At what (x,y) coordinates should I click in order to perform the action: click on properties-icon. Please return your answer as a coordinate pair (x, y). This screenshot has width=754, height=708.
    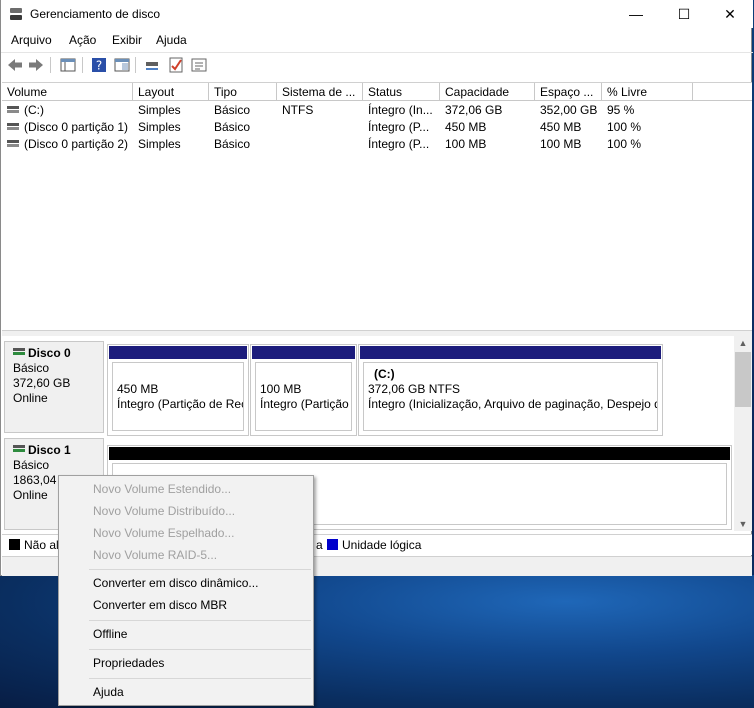
    Looking at the image, I should click on (199, 65).